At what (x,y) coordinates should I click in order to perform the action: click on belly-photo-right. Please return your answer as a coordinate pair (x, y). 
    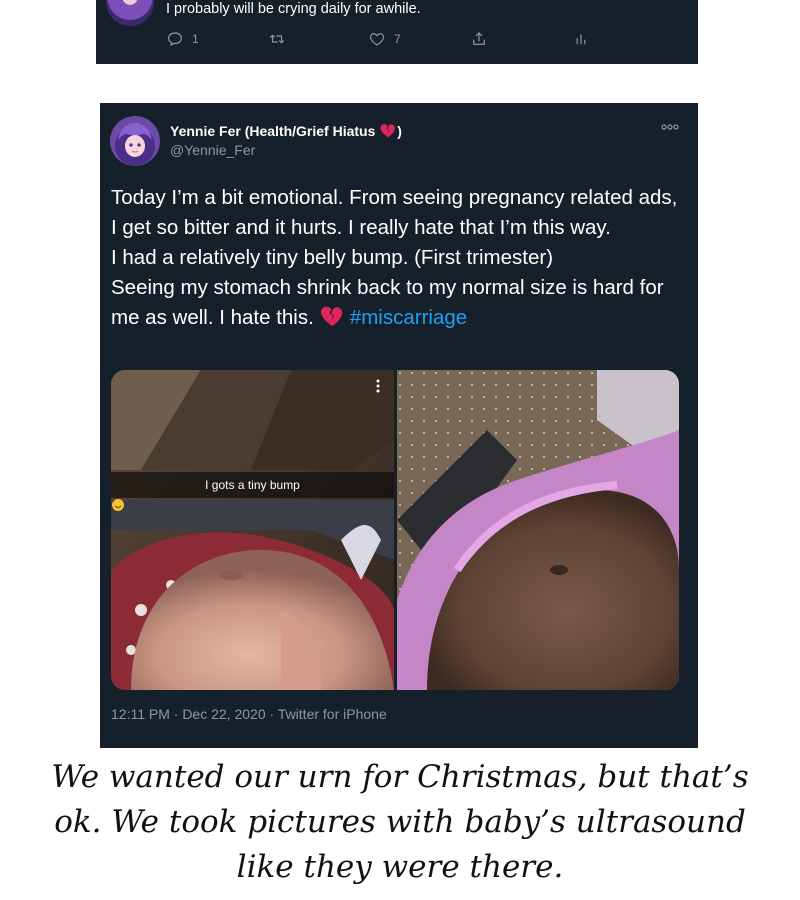
    Looking at the image, I should click on (538, 530).